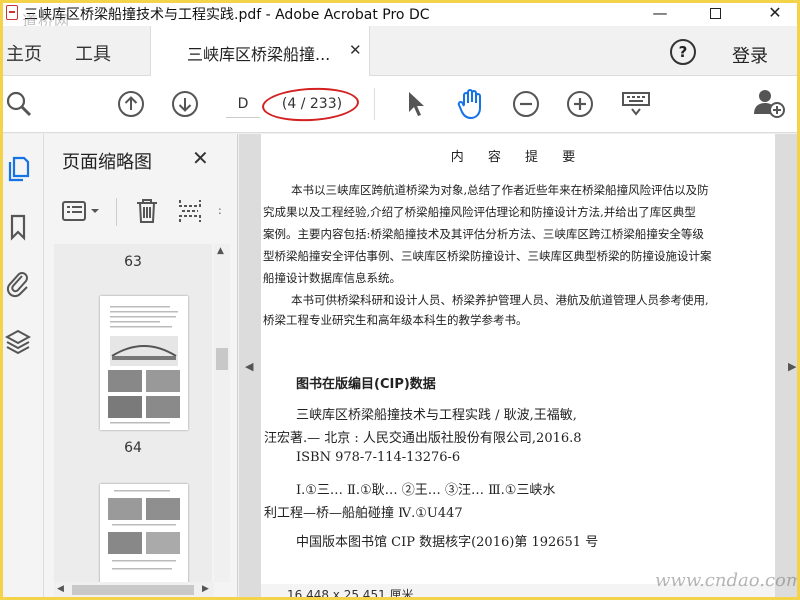  I want to click on tab-tools: 工具, so click(93, 53).